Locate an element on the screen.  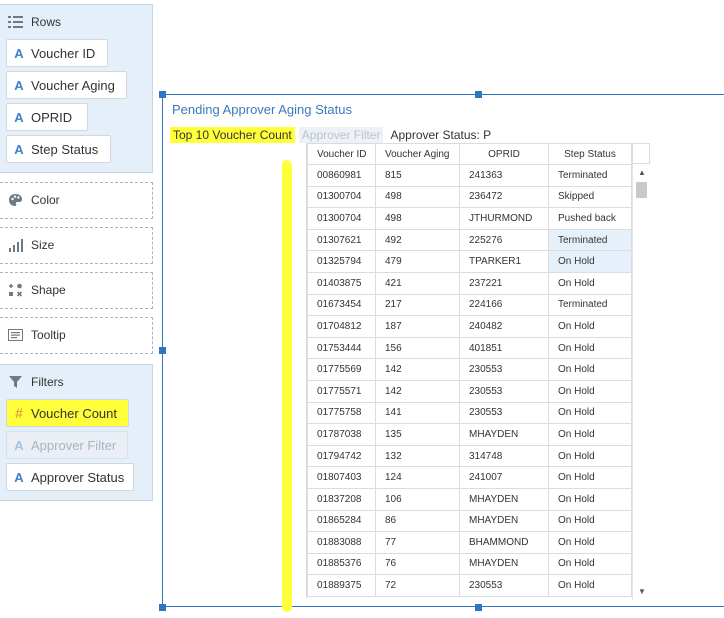
table-row: 01300704 498 236472 Skipped is located at coordinates (469, 197).